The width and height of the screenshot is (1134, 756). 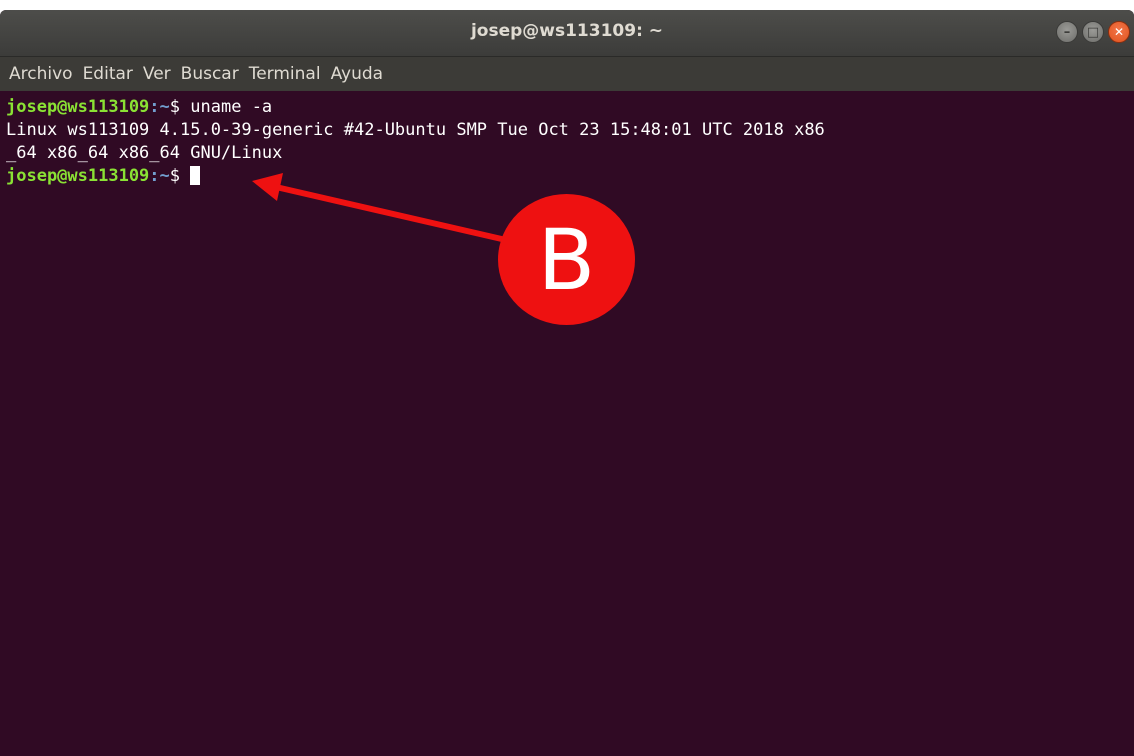 I want to click on terminal-output-line: _64 x86_64 x86_64 GNU/Linux, so click(x=144, y=153).